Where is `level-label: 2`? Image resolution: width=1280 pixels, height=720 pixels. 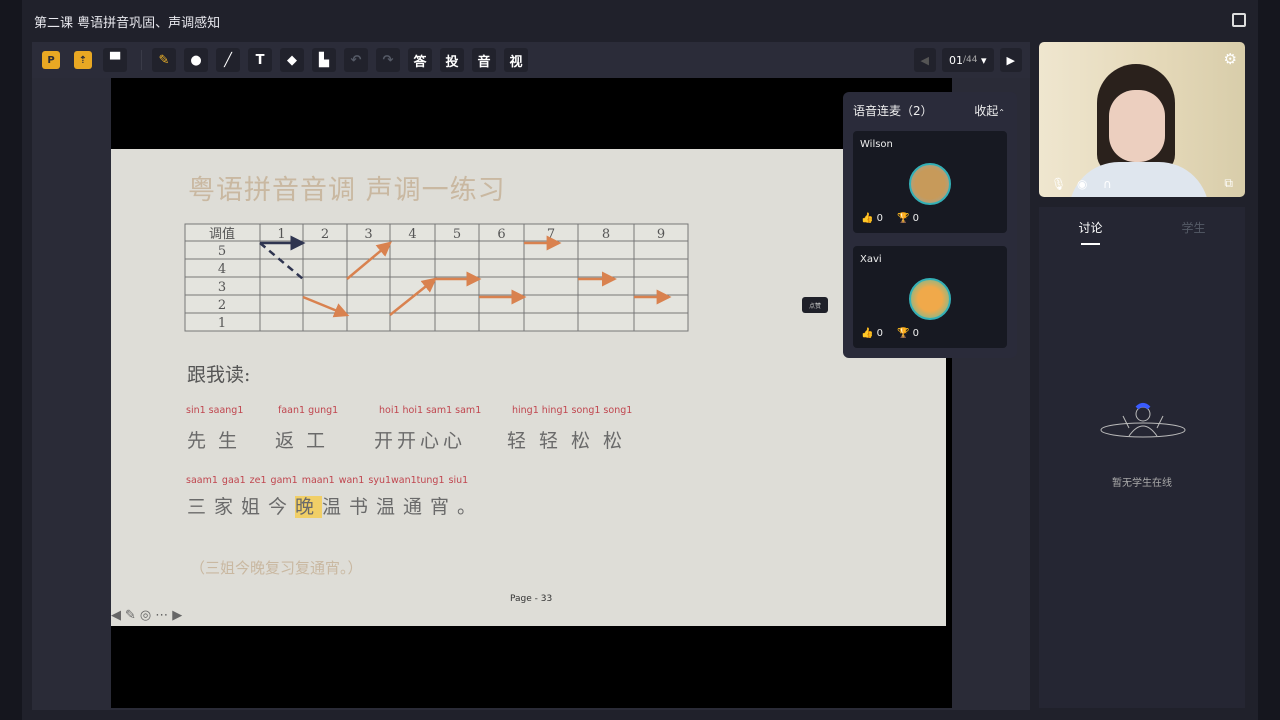
level-label: 2 is located at coordinates (222, 305).